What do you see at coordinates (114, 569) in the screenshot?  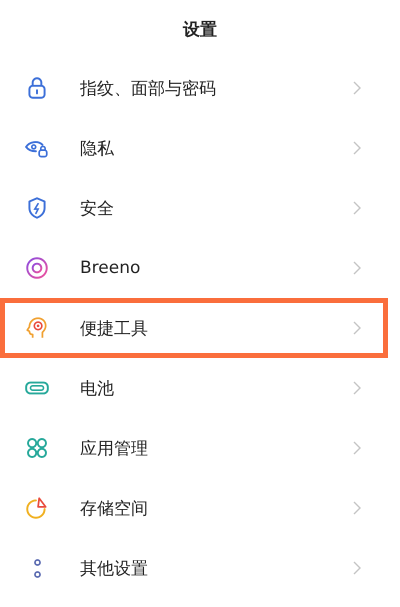 I see `item-label: 其他设置` at bounding box center [114, 569].